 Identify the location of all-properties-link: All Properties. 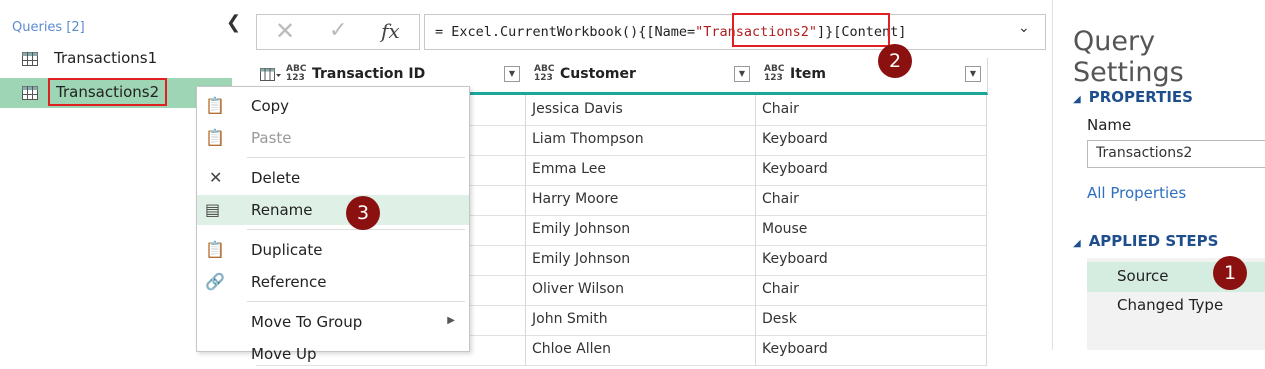
(1136, 193).